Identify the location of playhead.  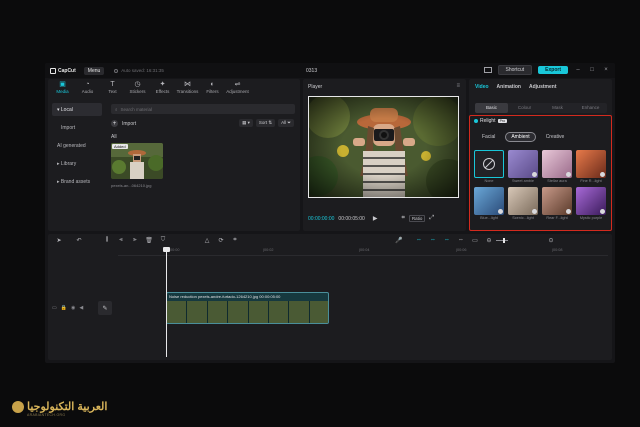
(166, 302).